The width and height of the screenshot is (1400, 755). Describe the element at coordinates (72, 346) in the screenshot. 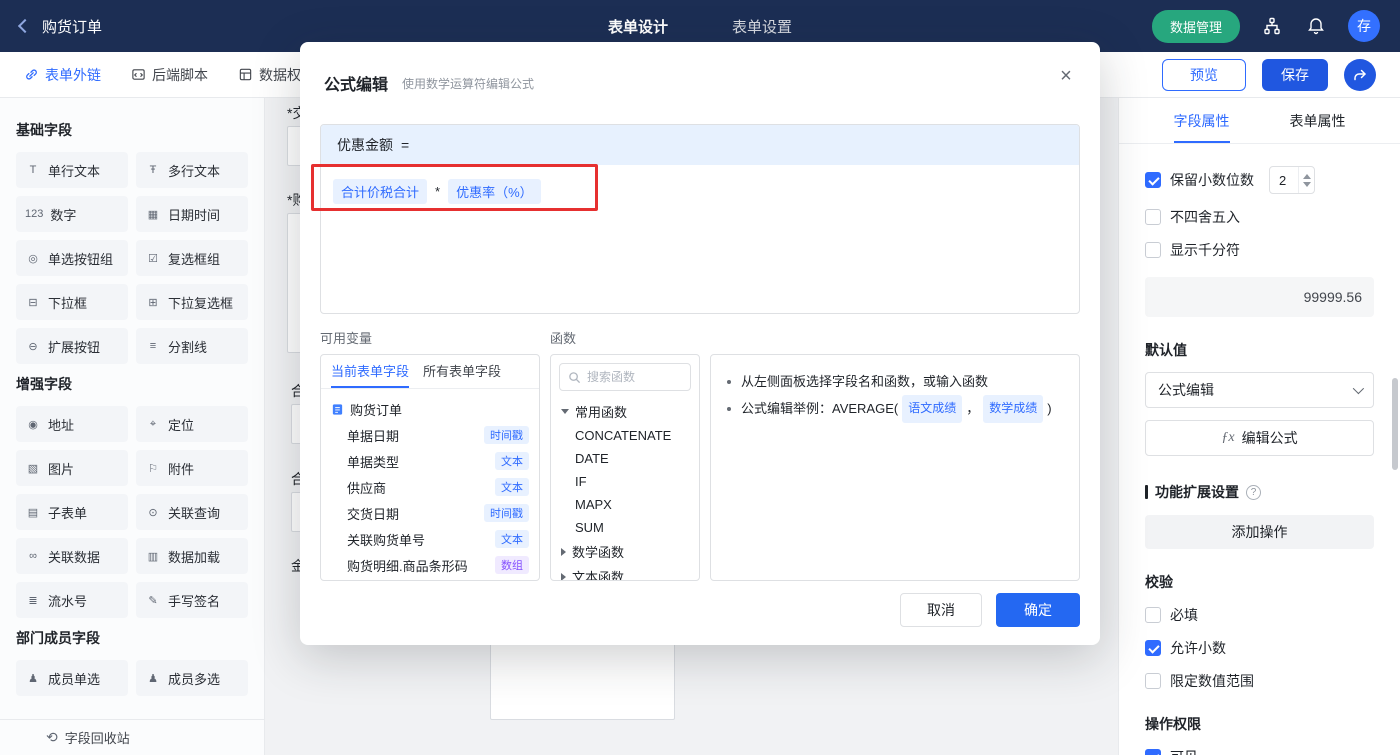

I see `field-palette-item: ⊖ 扩展按钮` at that location.